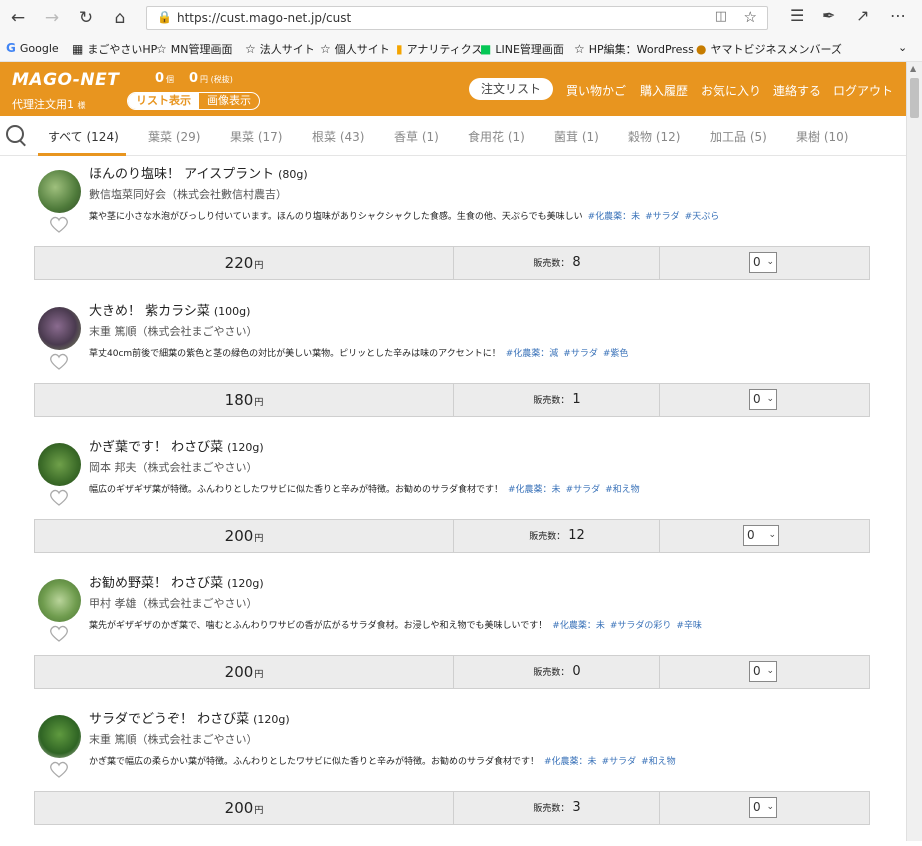 The height and width of the screenshot is (846, 922). Describe the element at coordinates (120, 18) in the screenshot. I see `home-icon: ⌂` at that location.